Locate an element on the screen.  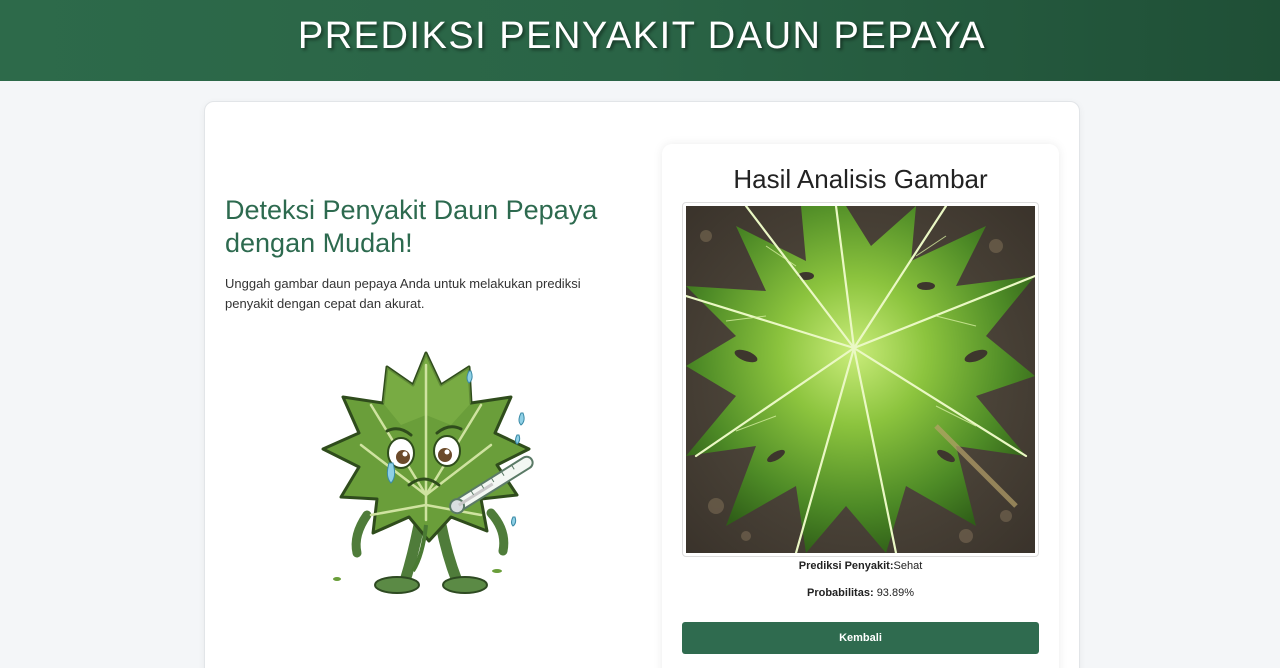
probability-result: Probabilitas: 93.89% is located at coordinates (860, 593).